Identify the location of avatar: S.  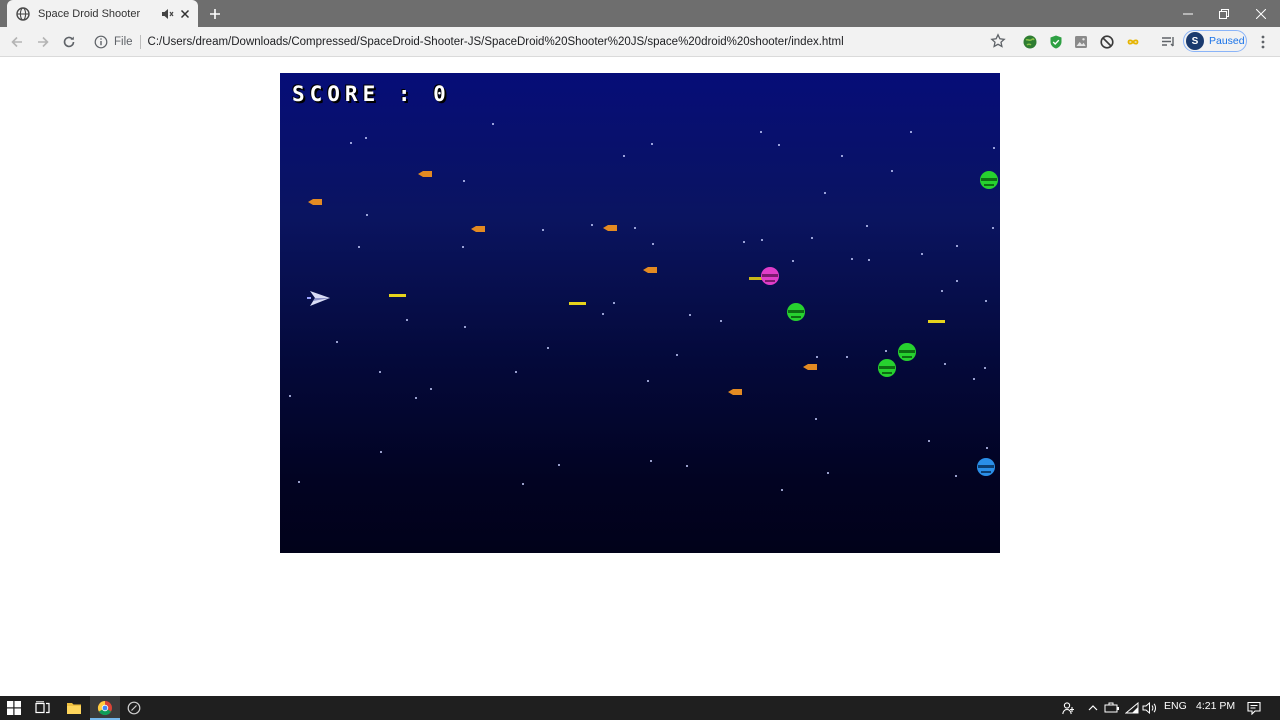
(1195, 41).